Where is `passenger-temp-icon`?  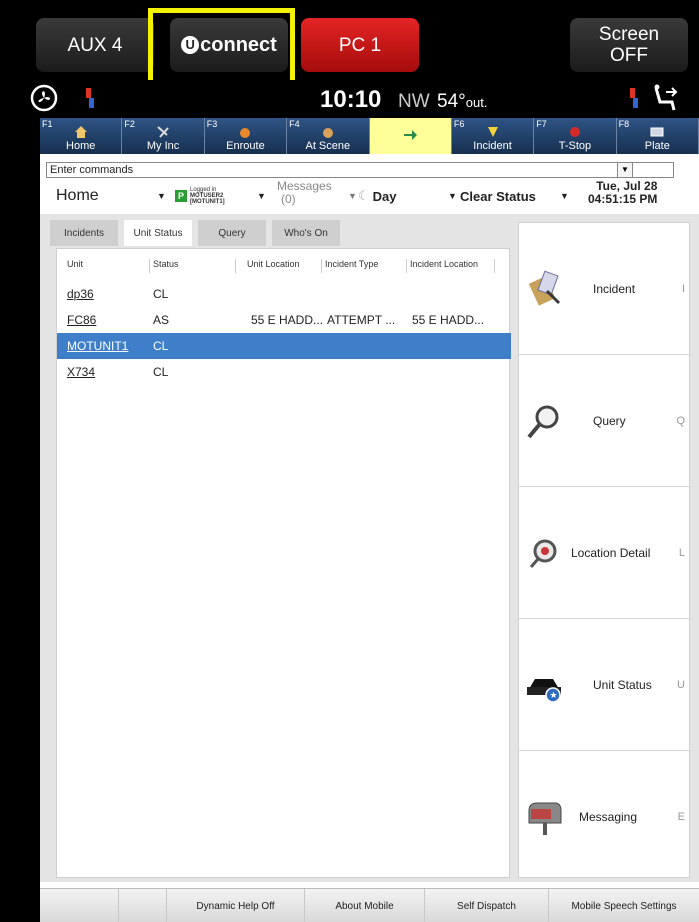
passenger-temp-icon is located at coordinates (634, 99).